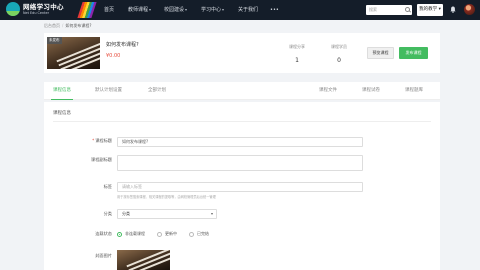 This screenshot has width=480, height=270. Describe the element at coordinates (102, 140) in the screenshot. I see `title-label: *课程标题` at that location.